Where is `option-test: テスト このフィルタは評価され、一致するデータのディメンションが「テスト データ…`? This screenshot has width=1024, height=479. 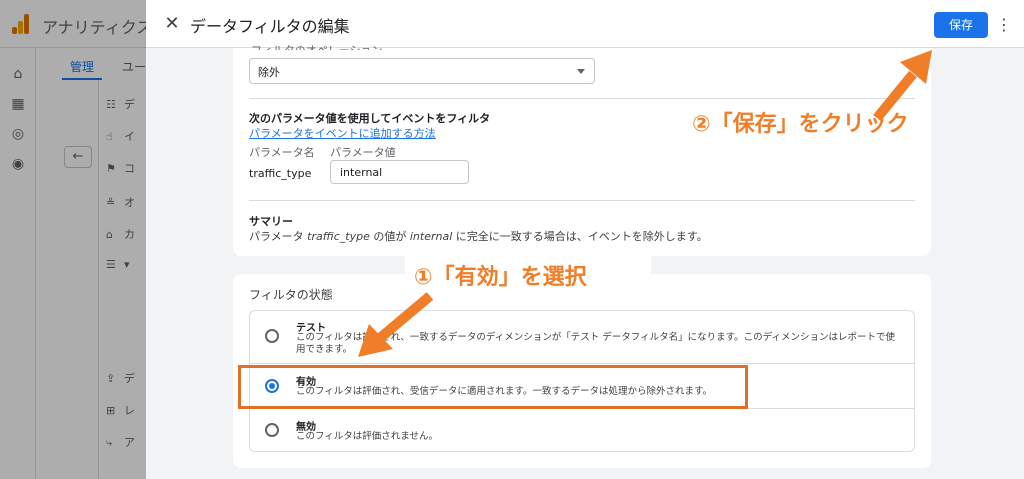
option-test: テスト このフィルタは評価され、一致するデータのディメンションが「テスト データ… is located at coordinates (582, 337).